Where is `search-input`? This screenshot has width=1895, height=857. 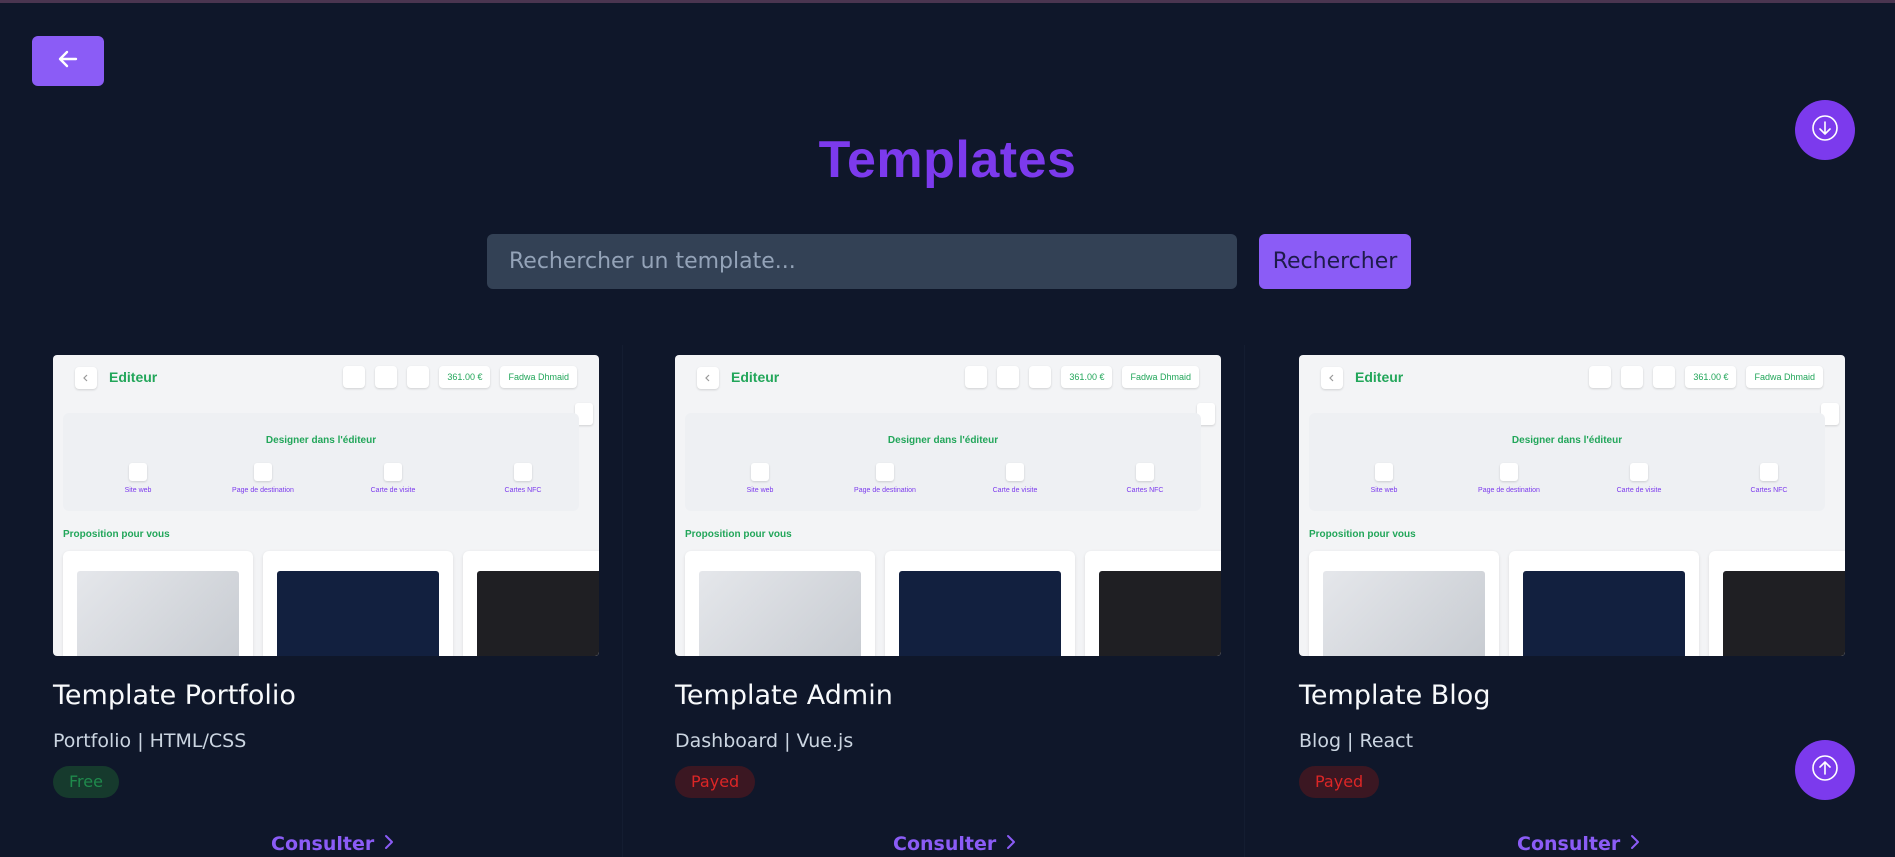 search-input is located at coordinates (862, 261).